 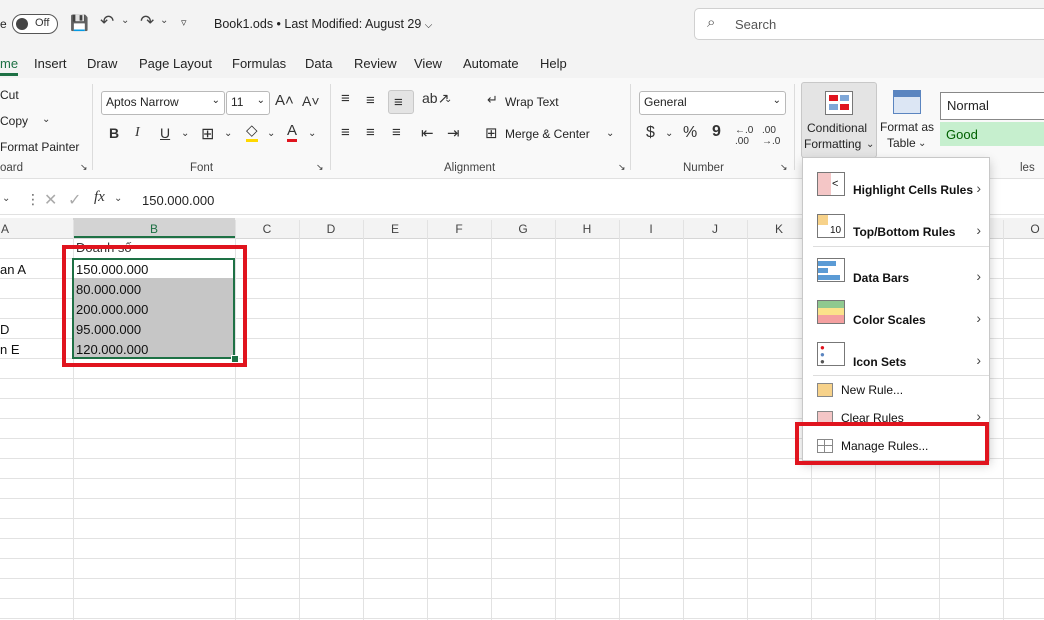 What do you see at coordinates (99, 197) in the screenshot?
I see `insert-function-icon: fx` at bounding box center [99, 197].